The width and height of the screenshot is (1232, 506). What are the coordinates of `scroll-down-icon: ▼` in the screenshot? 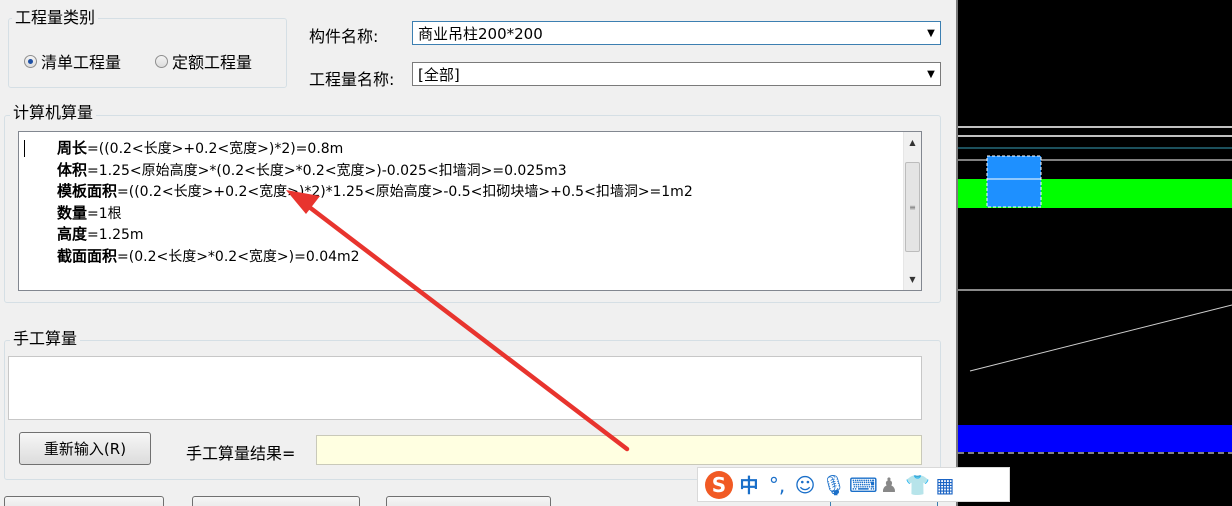 It's located at (912, 279).